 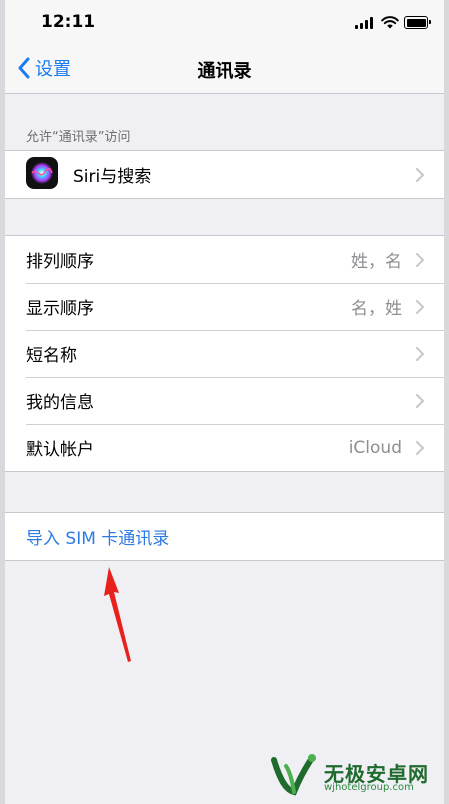 I want to click on status-bar: 12:11, so click(x=224, y=22).